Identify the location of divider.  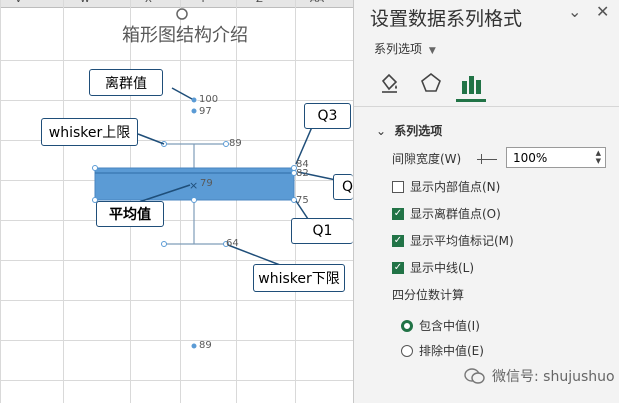
(486, 106).